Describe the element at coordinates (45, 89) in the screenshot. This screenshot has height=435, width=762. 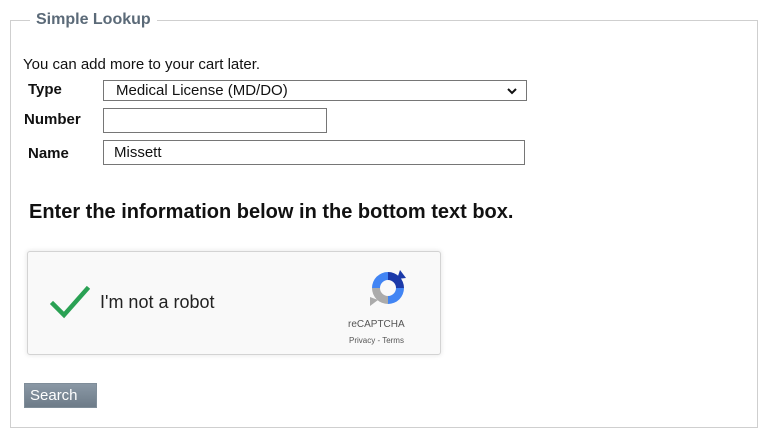
I see `type-label: Type` at that location.